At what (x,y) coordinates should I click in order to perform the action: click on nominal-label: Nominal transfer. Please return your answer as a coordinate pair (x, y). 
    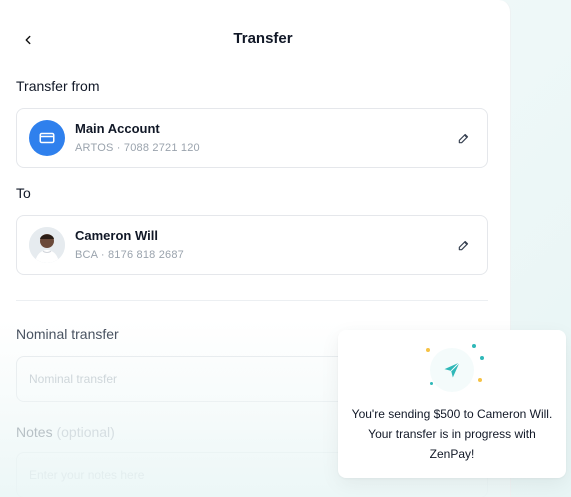
    Looking at the image, I should click on (67, 334).